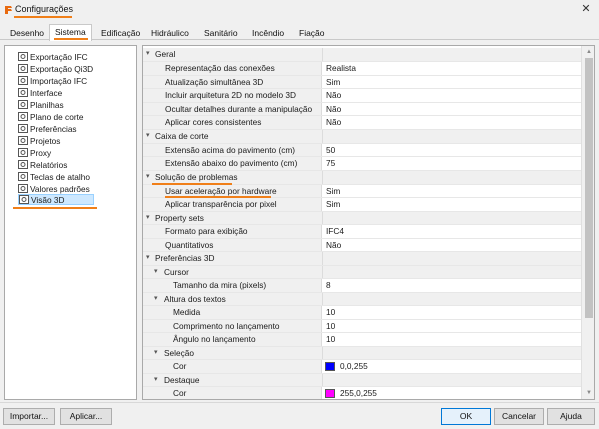 Image resolution: width=599 pixels, height=429 pixels. Describe the element at coordinates (170, 33) in the screenshot. I see `tab-hidraulico: Hidráulico` at that location.